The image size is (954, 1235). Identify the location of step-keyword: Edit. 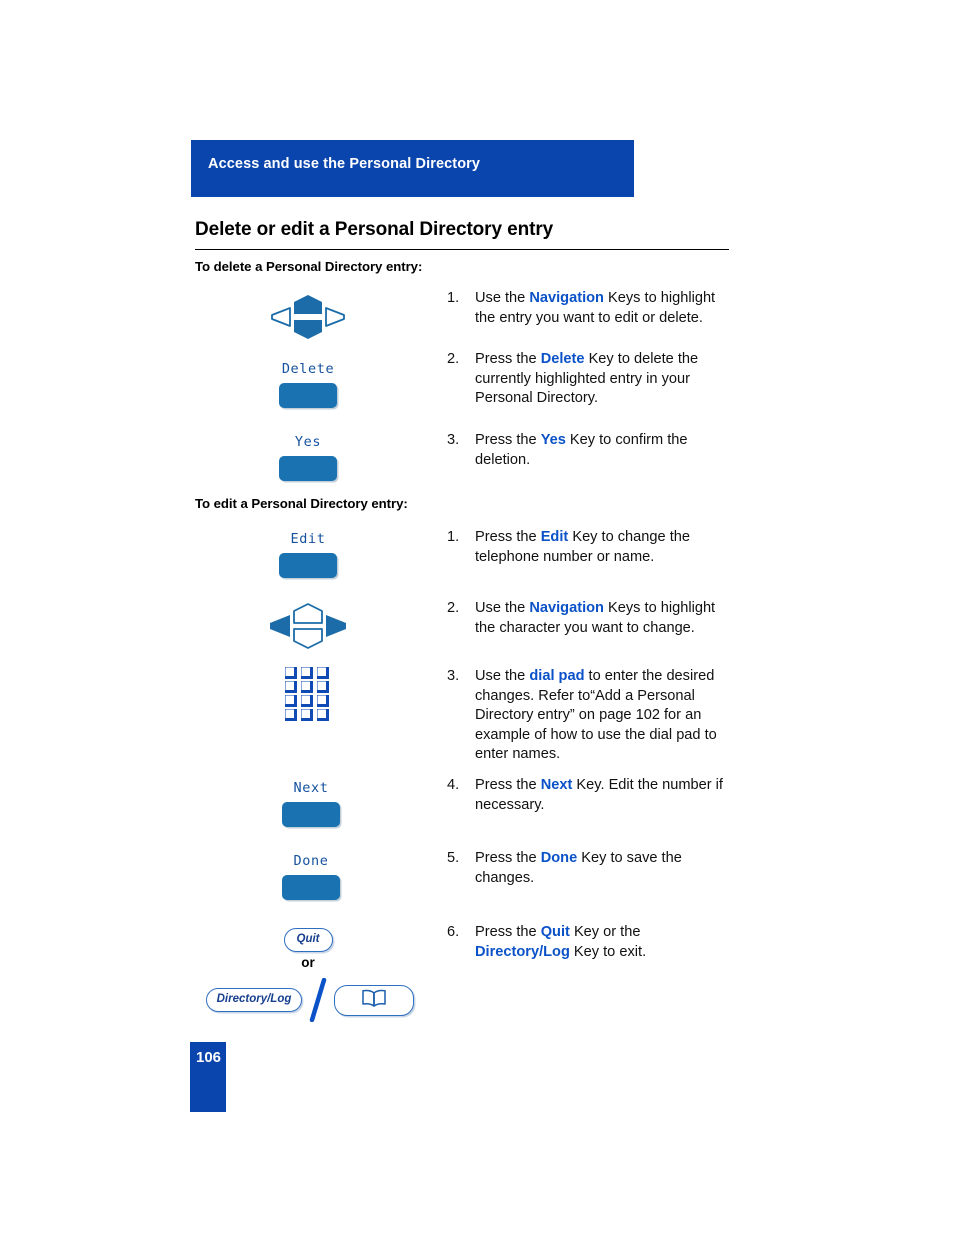
(554, 537).